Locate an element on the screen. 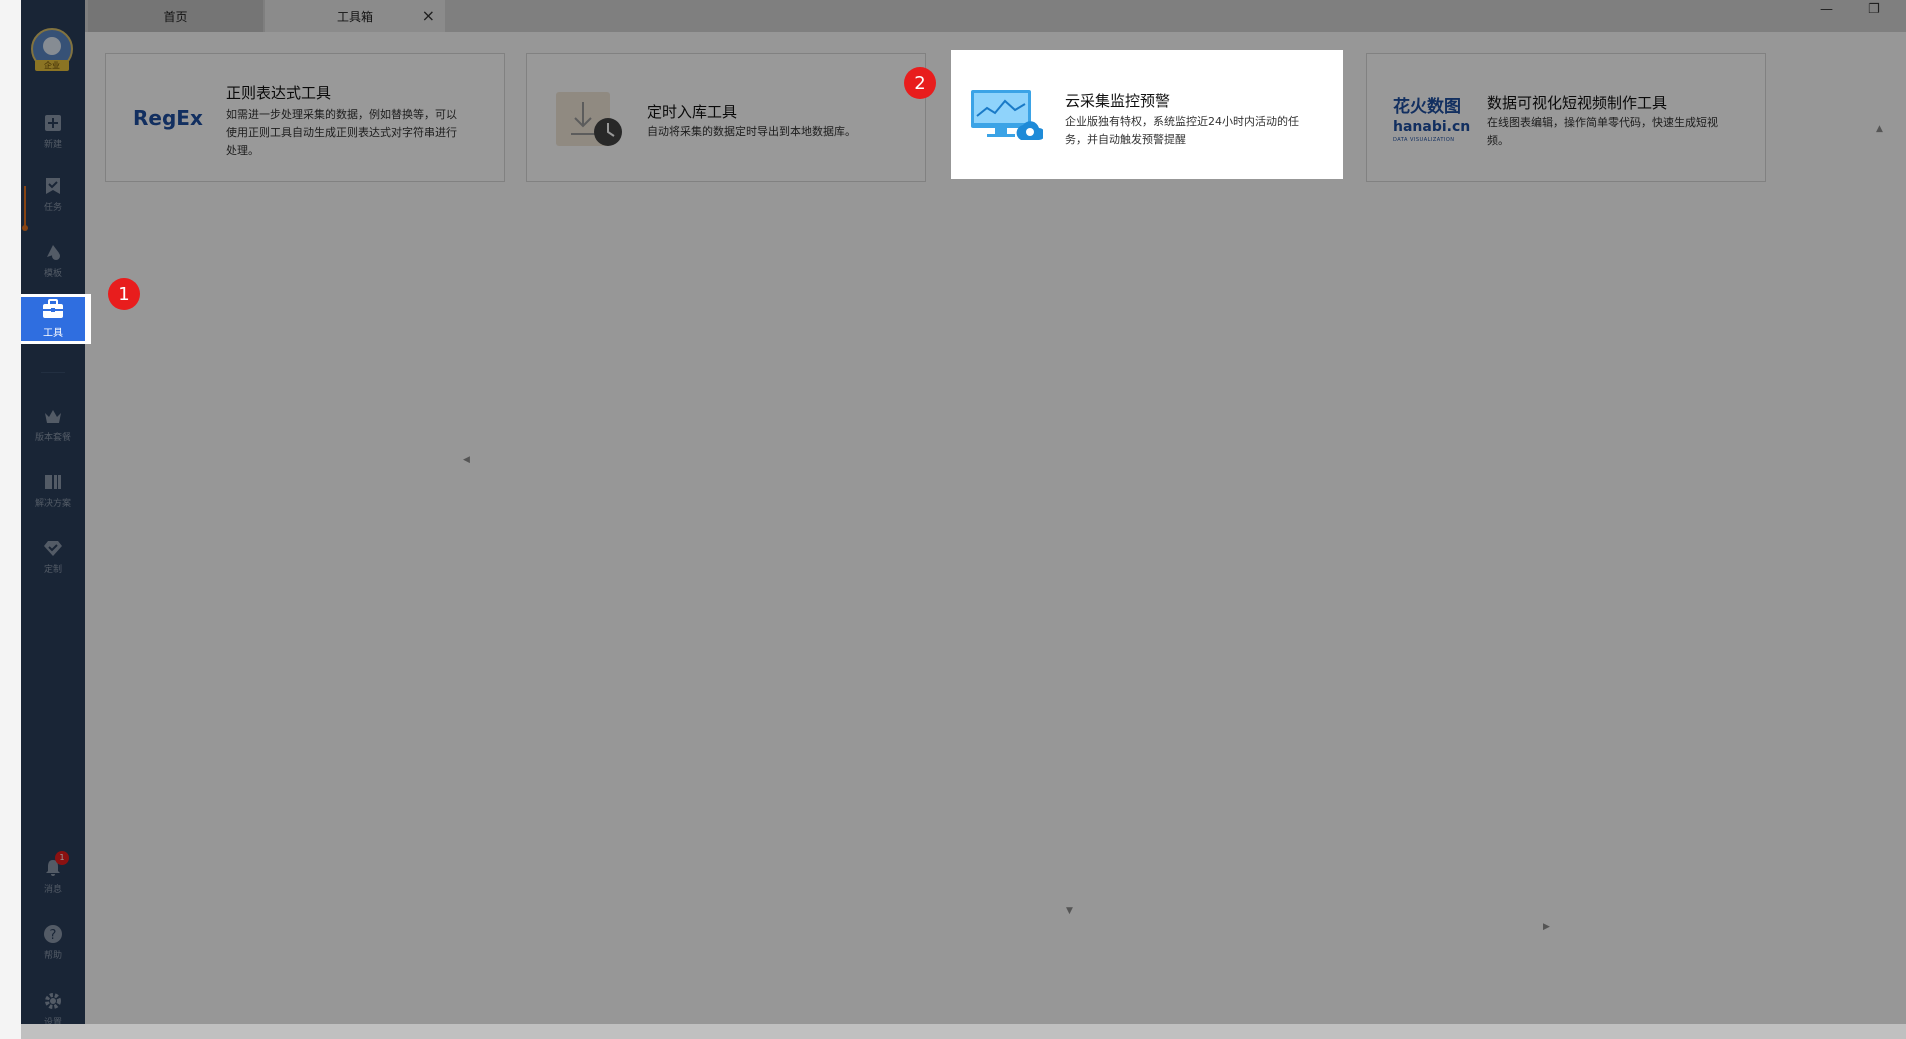 This screenshot has width=1906, height=1039. tool-card-description: 企业版独有特权，系统监控近24小时内活动的任务，并自动触发预警提醒 is located at coordinates (1182, 130).